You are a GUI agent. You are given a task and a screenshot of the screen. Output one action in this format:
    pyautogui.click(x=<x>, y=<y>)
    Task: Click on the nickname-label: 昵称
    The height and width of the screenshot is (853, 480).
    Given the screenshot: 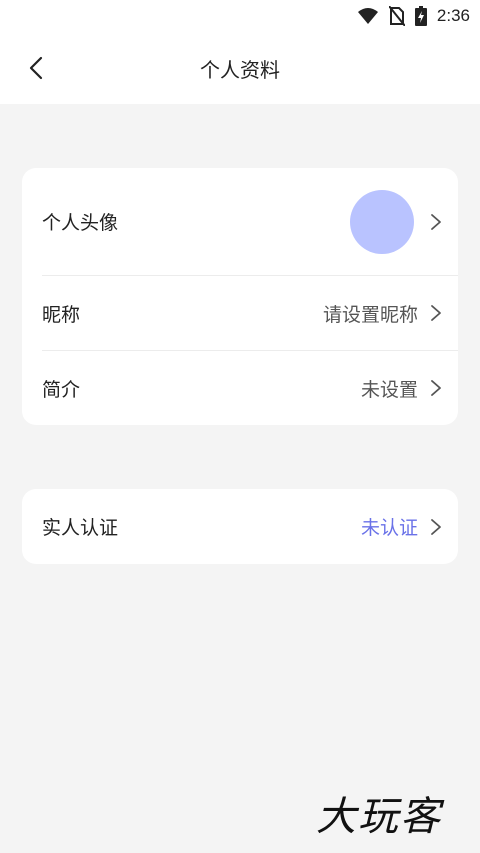 What is the action you would take?
    pyautogui.click(x=61, y=314)
    